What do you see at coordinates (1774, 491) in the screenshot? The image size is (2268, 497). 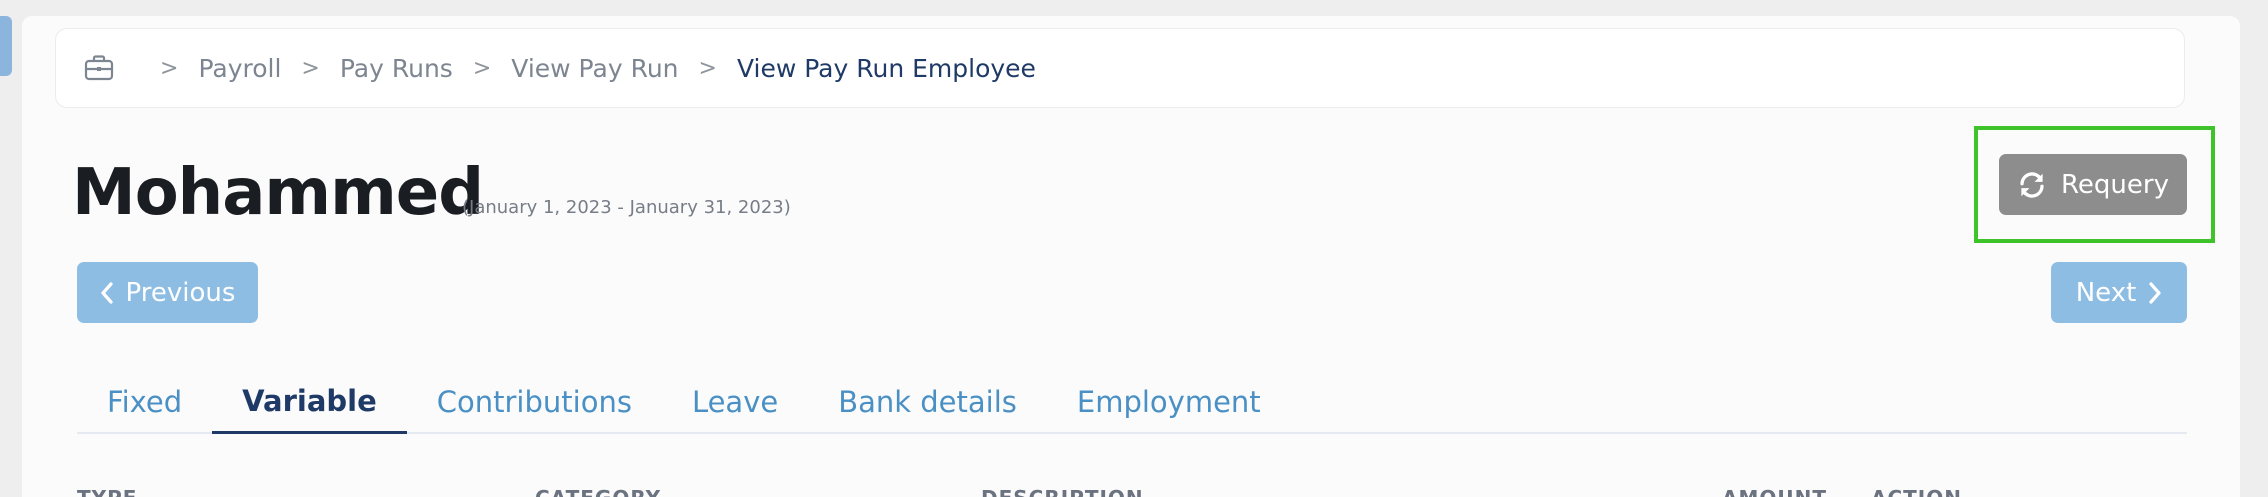 I see `column-header-amount: AMOUNT` at bounding box center [1774, 491].